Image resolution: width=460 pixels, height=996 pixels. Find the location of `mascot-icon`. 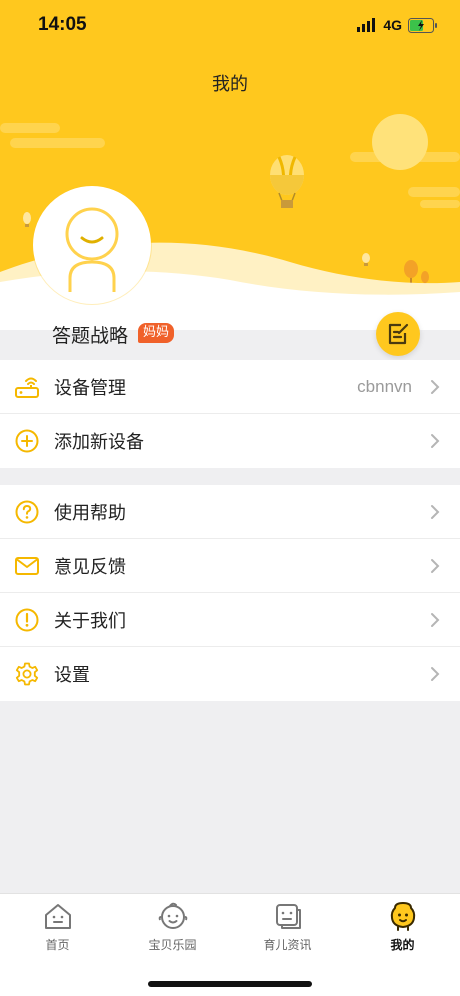

mascot-icon is located at coordinates (402, 916).